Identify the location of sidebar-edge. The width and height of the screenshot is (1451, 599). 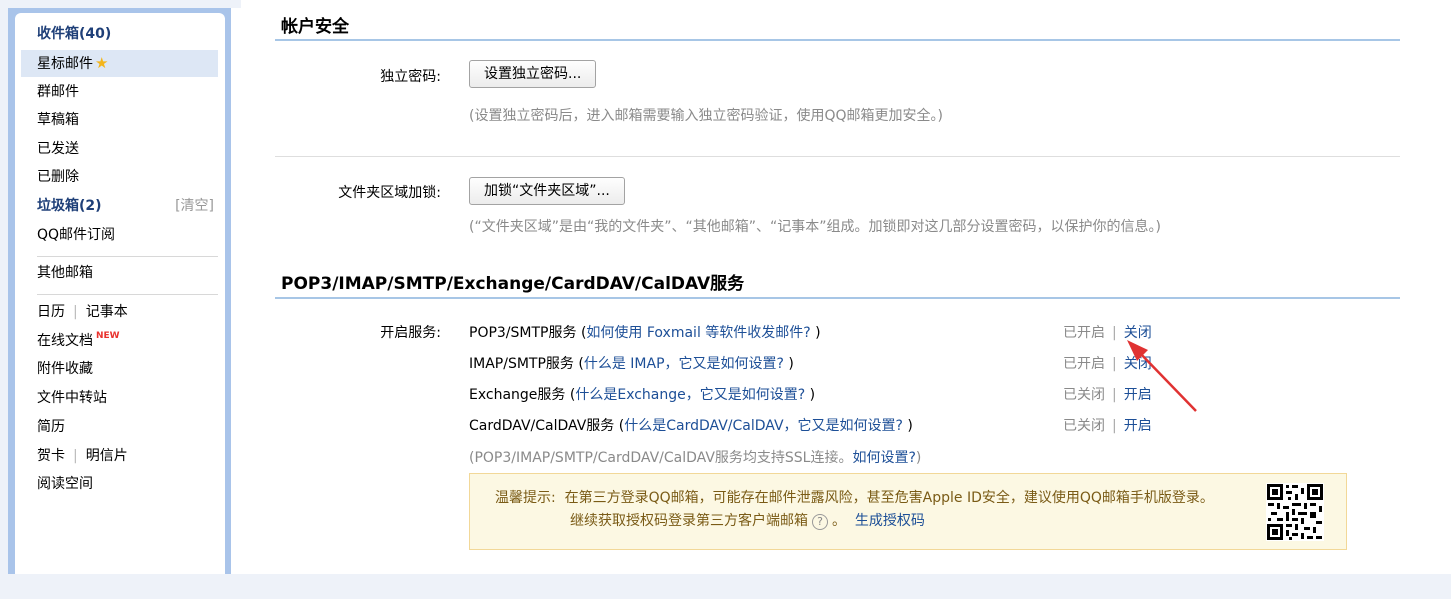
(236, 291).